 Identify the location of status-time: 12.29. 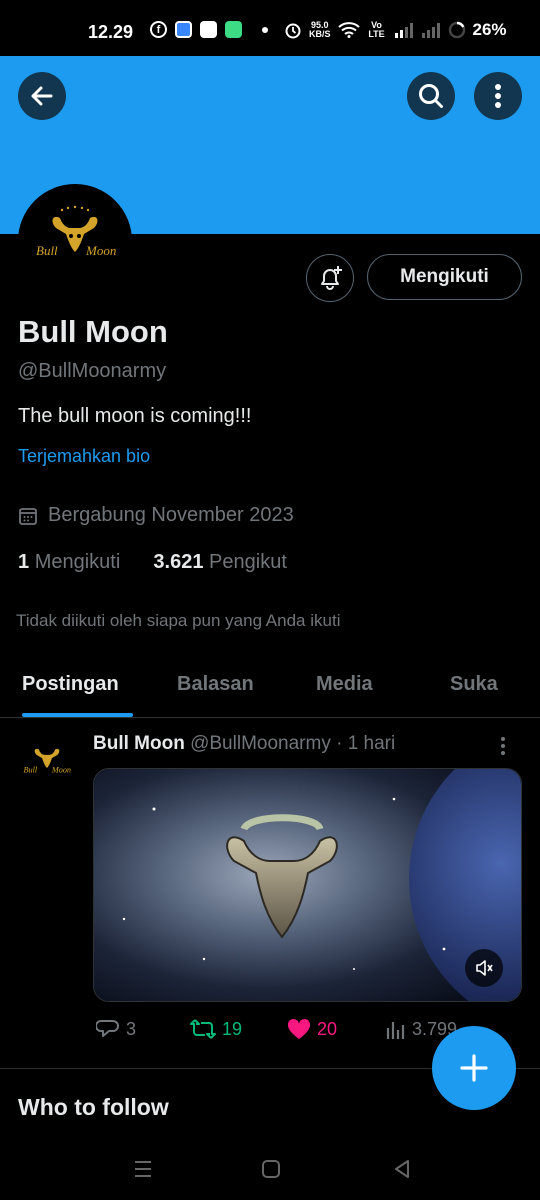
(111, 32).